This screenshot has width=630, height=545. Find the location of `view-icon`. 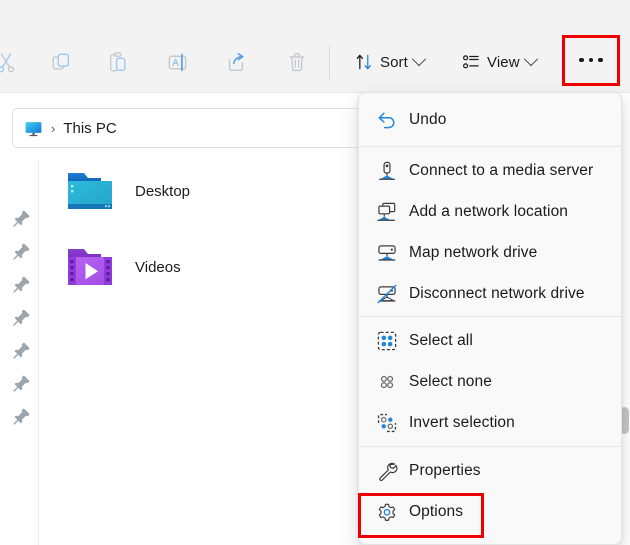

view-icon is located at coordinates (471, 62).